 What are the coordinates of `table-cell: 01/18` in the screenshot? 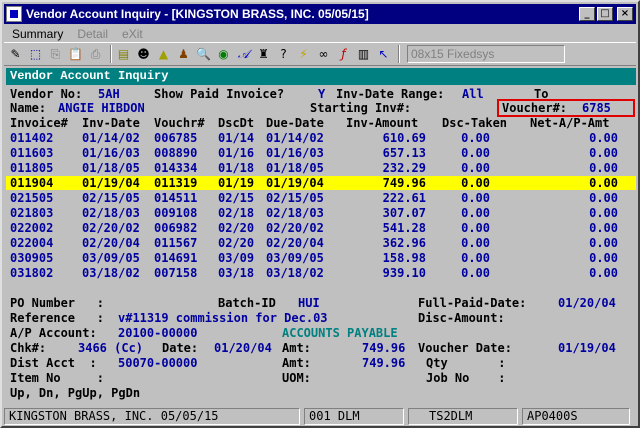 It's located at (236, 168).